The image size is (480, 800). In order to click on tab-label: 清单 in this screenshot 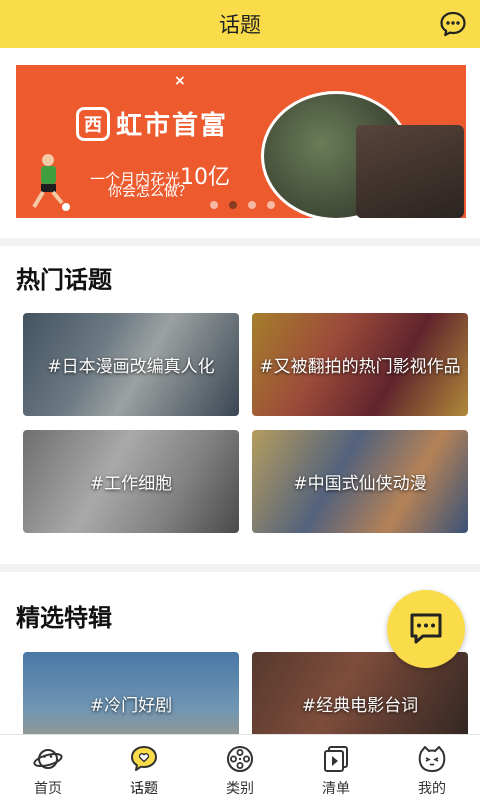, I will do `click(336, 789)`.